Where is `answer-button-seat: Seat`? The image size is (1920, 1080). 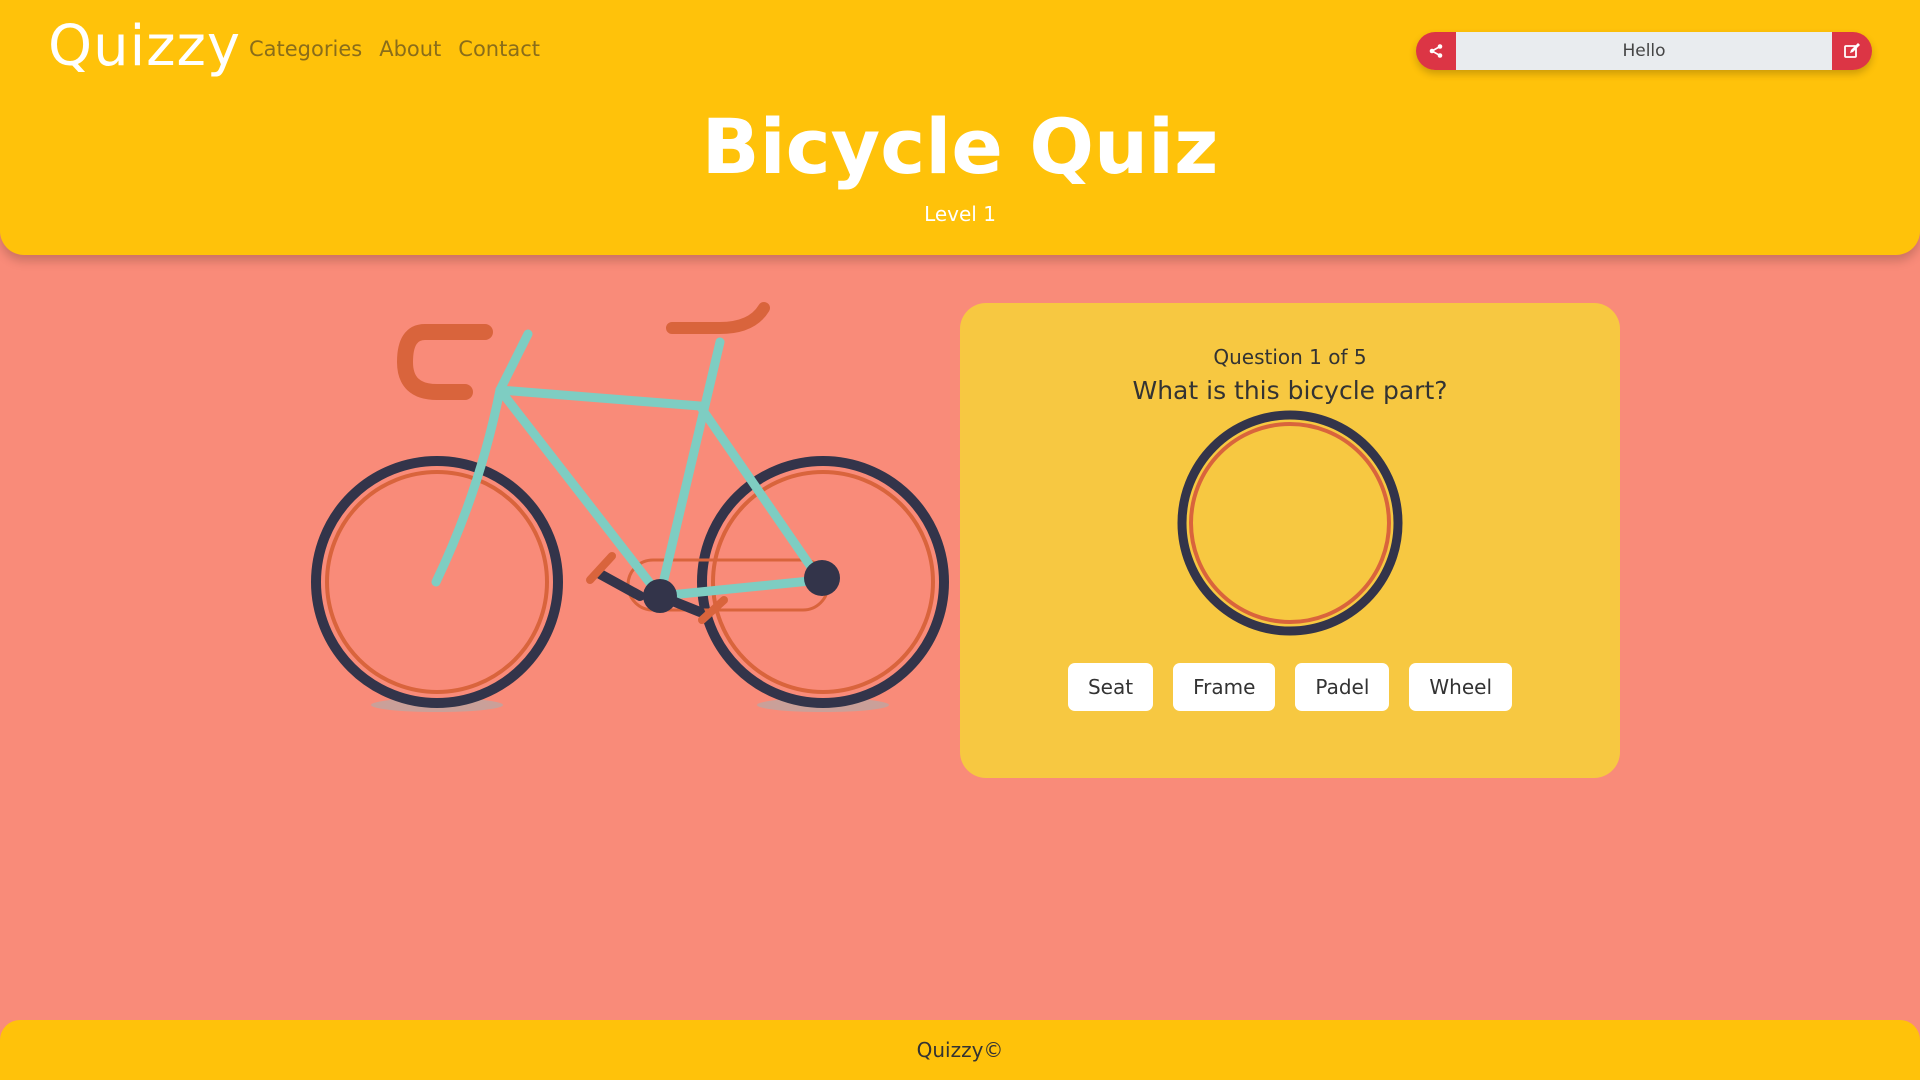
answer-button-seat: Seat is located at coordinates (1110, 687).